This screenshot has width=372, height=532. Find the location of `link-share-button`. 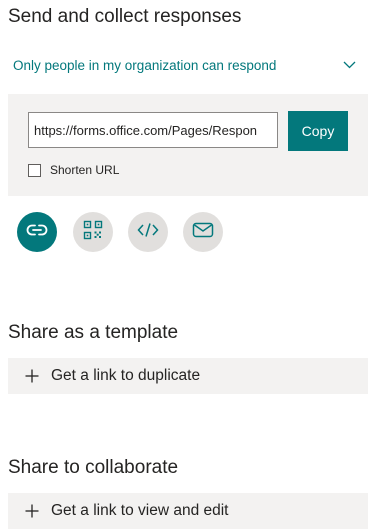

link-share-button is located at coordinates (37, 232).